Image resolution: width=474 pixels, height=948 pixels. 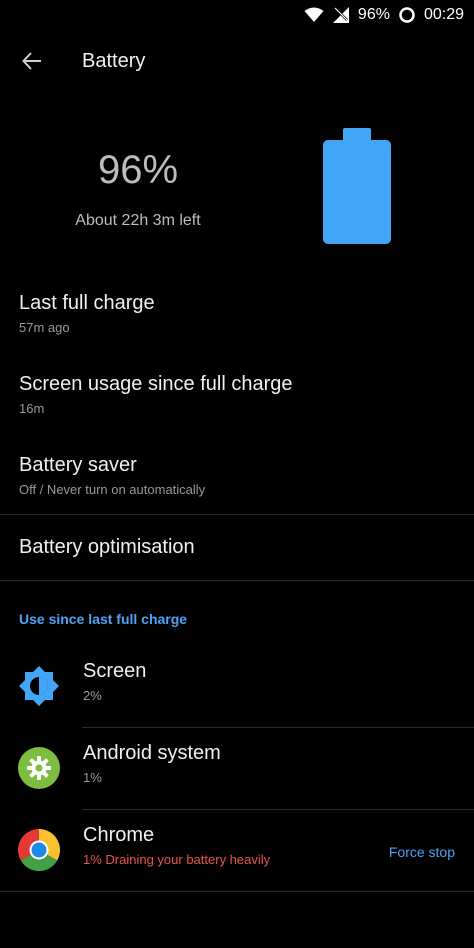 I want to click on android-settings-icon, so click(x=39, y=768).